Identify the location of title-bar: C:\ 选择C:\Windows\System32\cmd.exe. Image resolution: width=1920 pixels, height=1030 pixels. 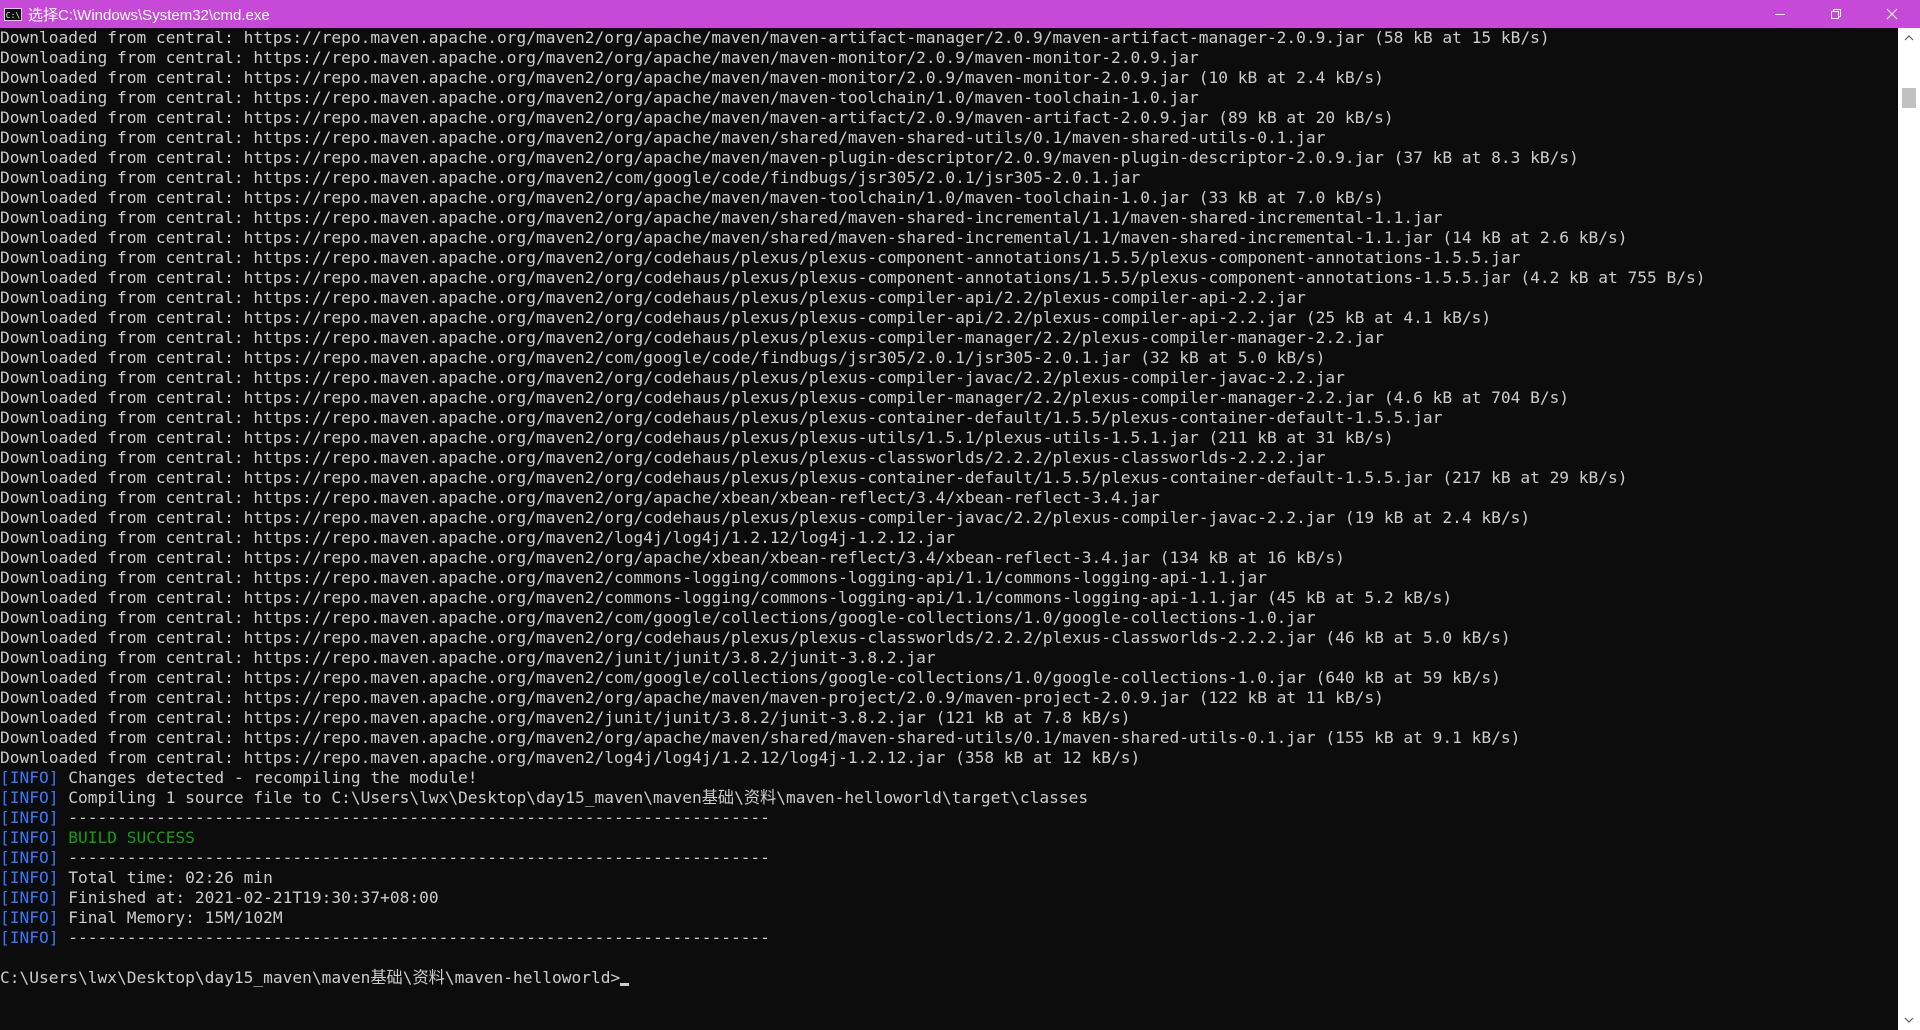
(960, 14).